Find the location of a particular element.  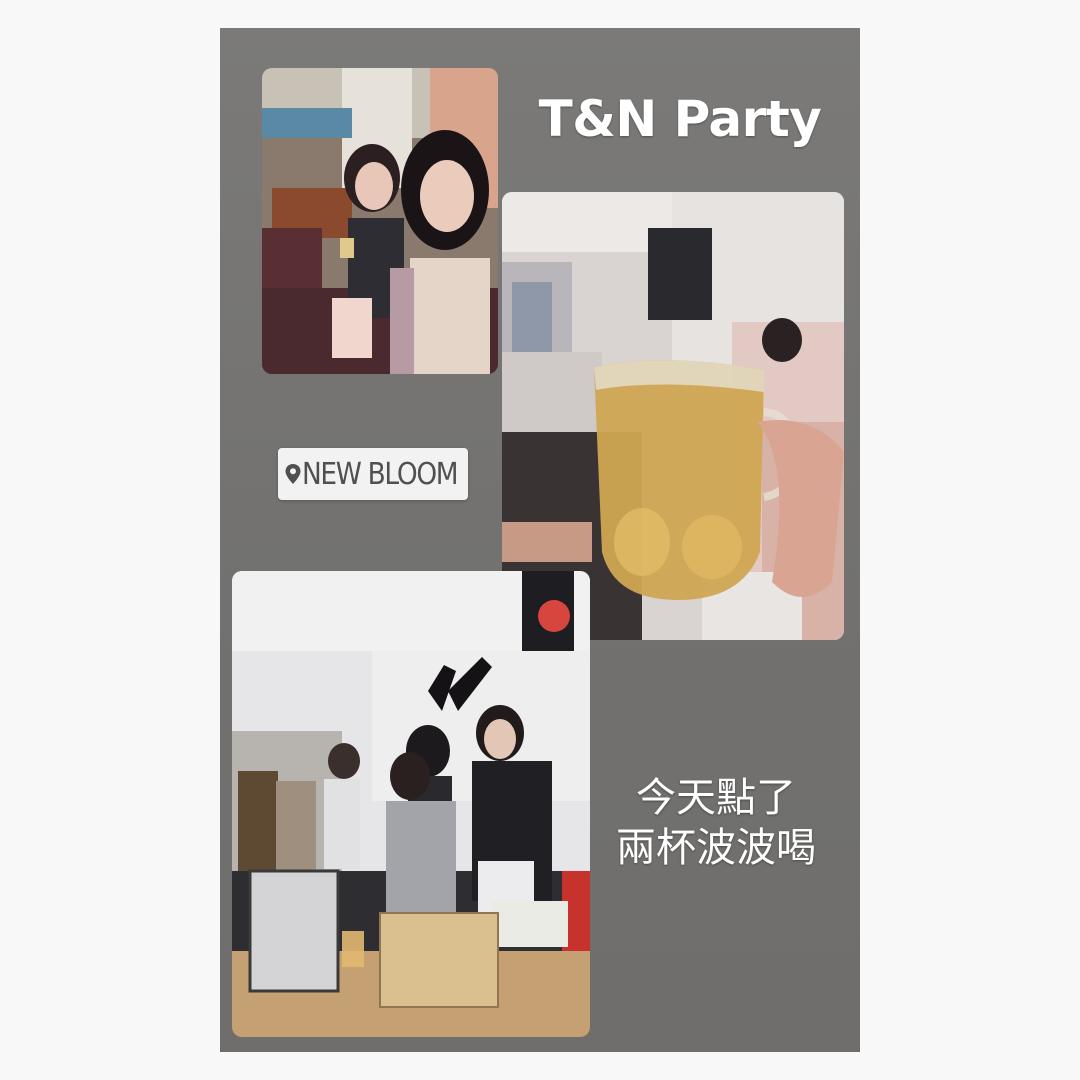

story-title: T&N Party is located at coordinates (680, 119).